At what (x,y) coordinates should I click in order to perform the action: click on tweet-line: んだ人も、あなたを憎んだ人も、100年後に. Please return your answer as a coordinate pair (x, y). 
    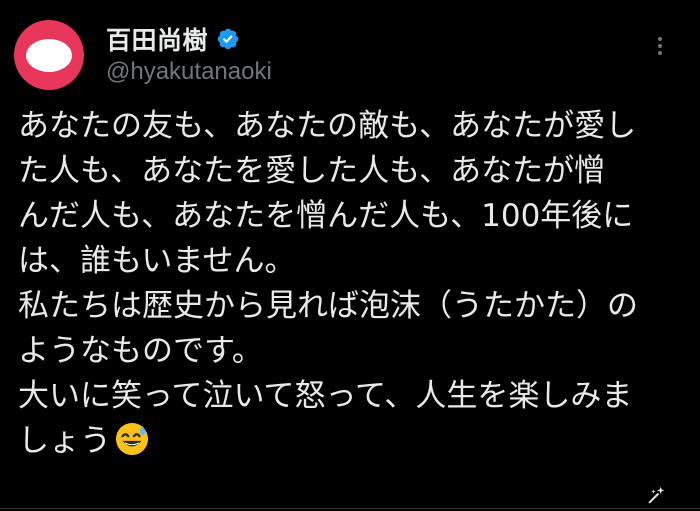
    Looking at the image, I should click on (326, 216).